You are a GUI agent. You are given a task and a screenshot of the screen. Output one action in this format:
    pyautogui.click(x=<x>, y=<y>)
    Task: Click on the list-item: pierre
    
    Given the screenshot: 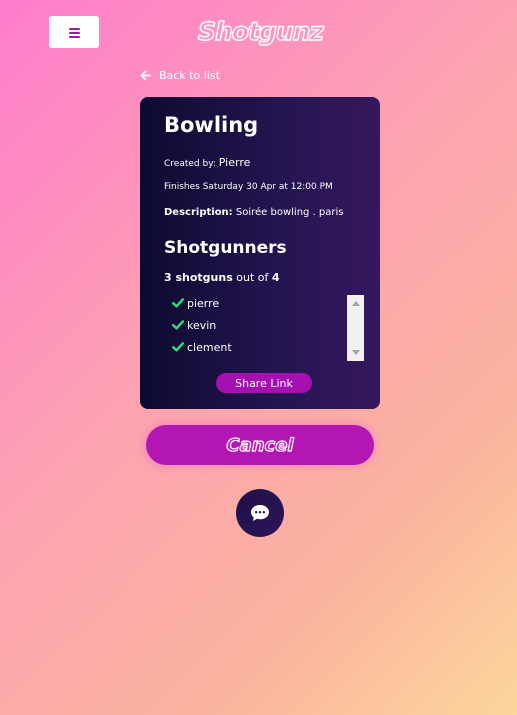 What is the action you would take?
    pyautogui.click(x=195, y=303)
    